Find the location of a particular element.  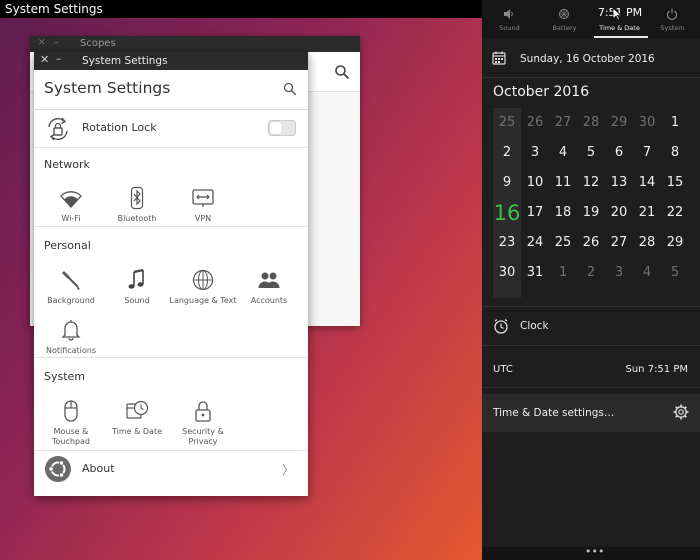

clock-label: Clock is located at coordinates (534, 326).